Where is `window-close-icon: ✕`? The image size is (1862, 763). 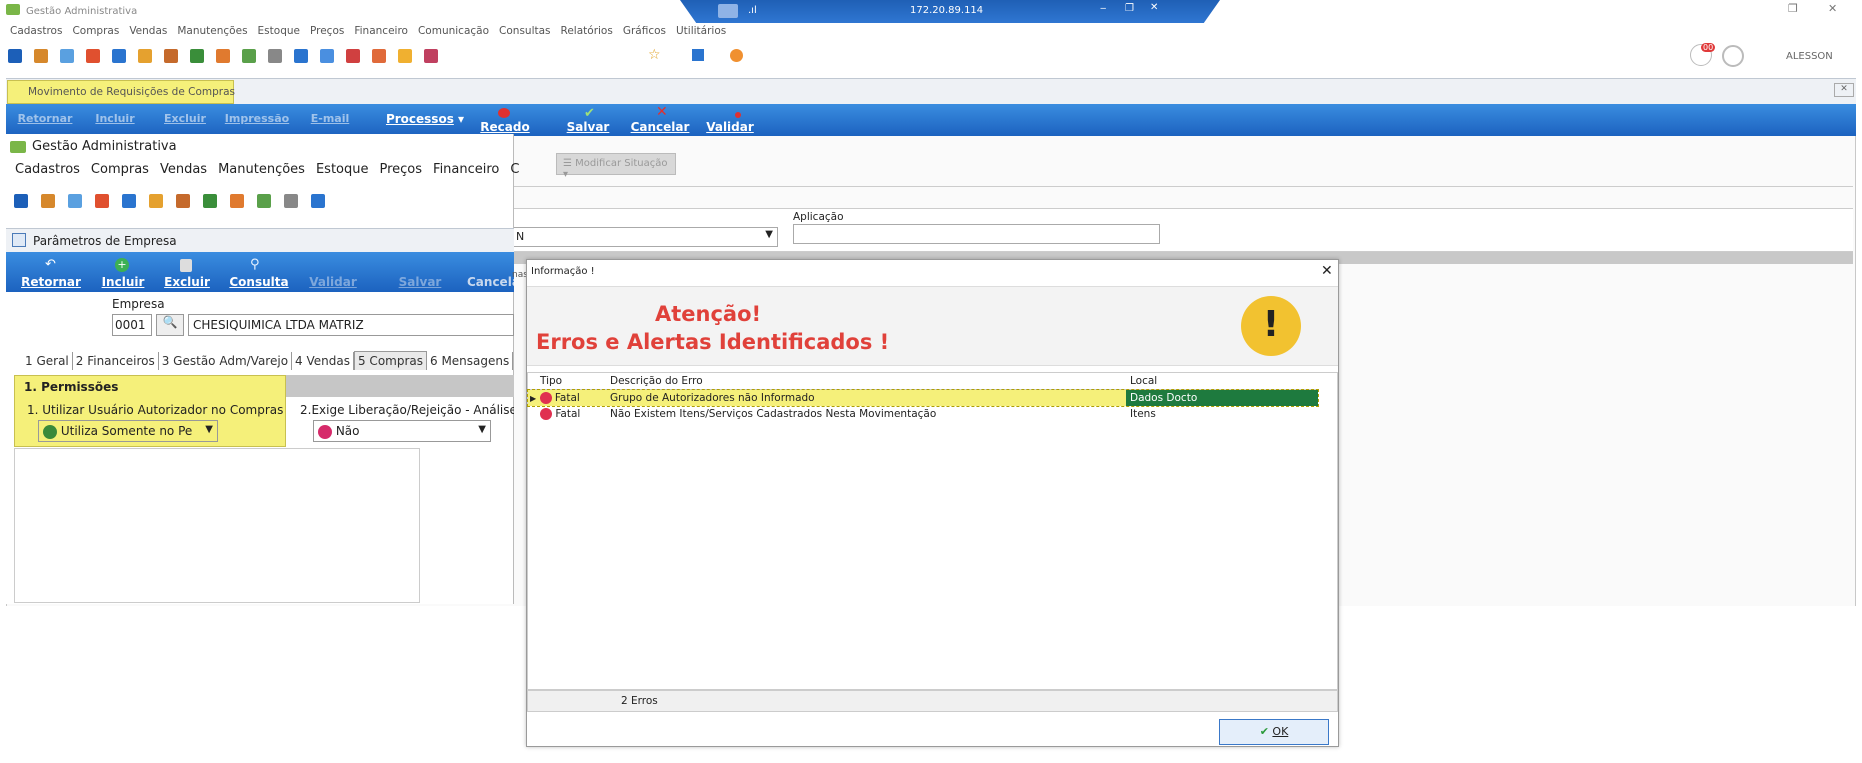 window-close-icon: ✕ is located at coordinates (1832, 8).